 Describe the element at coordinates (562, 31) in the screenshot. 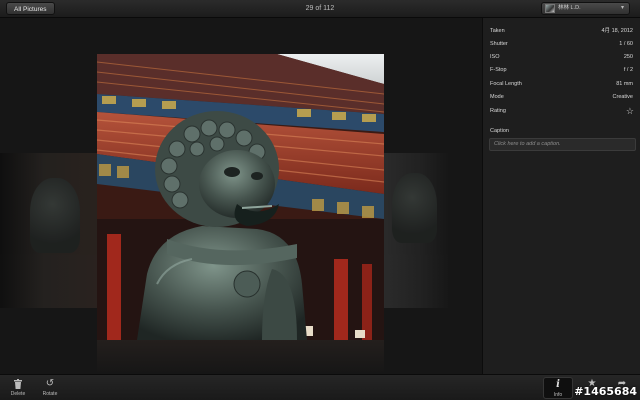

I see `info-row-taken: Taken 4月 18, 2012` at that location.